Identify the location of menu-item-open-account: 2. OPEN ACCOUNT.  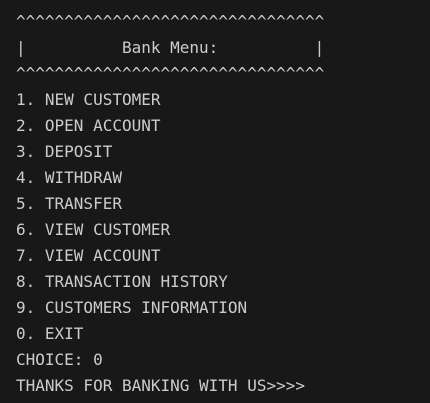
(88, 125).